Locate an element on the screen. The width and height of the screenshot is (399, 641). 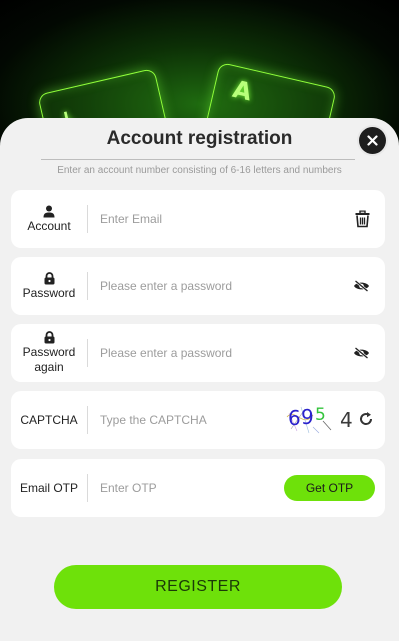
captcha-label-group: CAPTCHA is located at coordinates (49, 420).